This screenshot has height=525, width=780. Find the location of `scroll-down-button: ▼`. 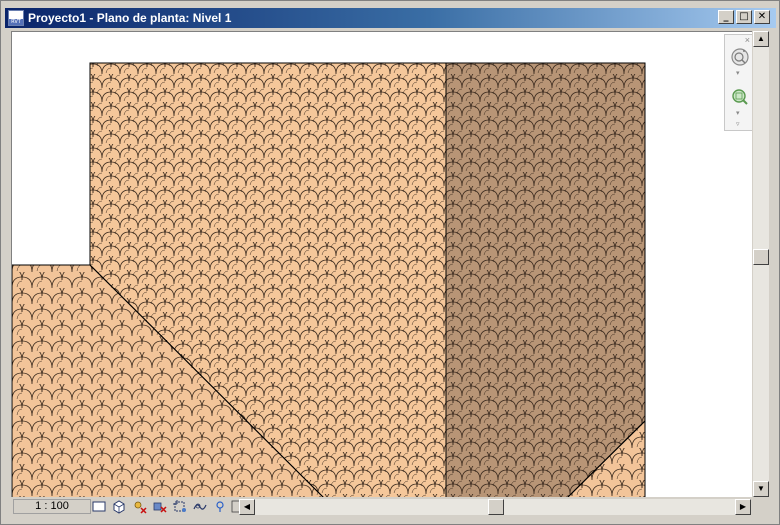

scroll-down-button: ▼ is located at coordinates (761, 489).